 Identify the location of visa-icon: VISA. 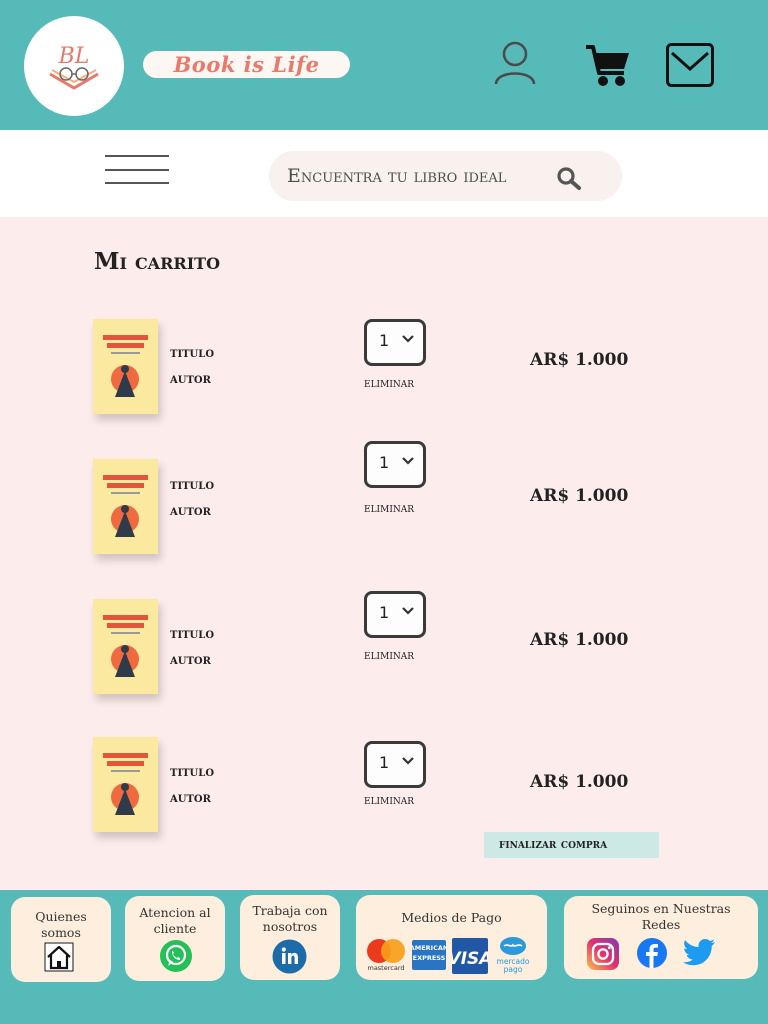
(470, 956).